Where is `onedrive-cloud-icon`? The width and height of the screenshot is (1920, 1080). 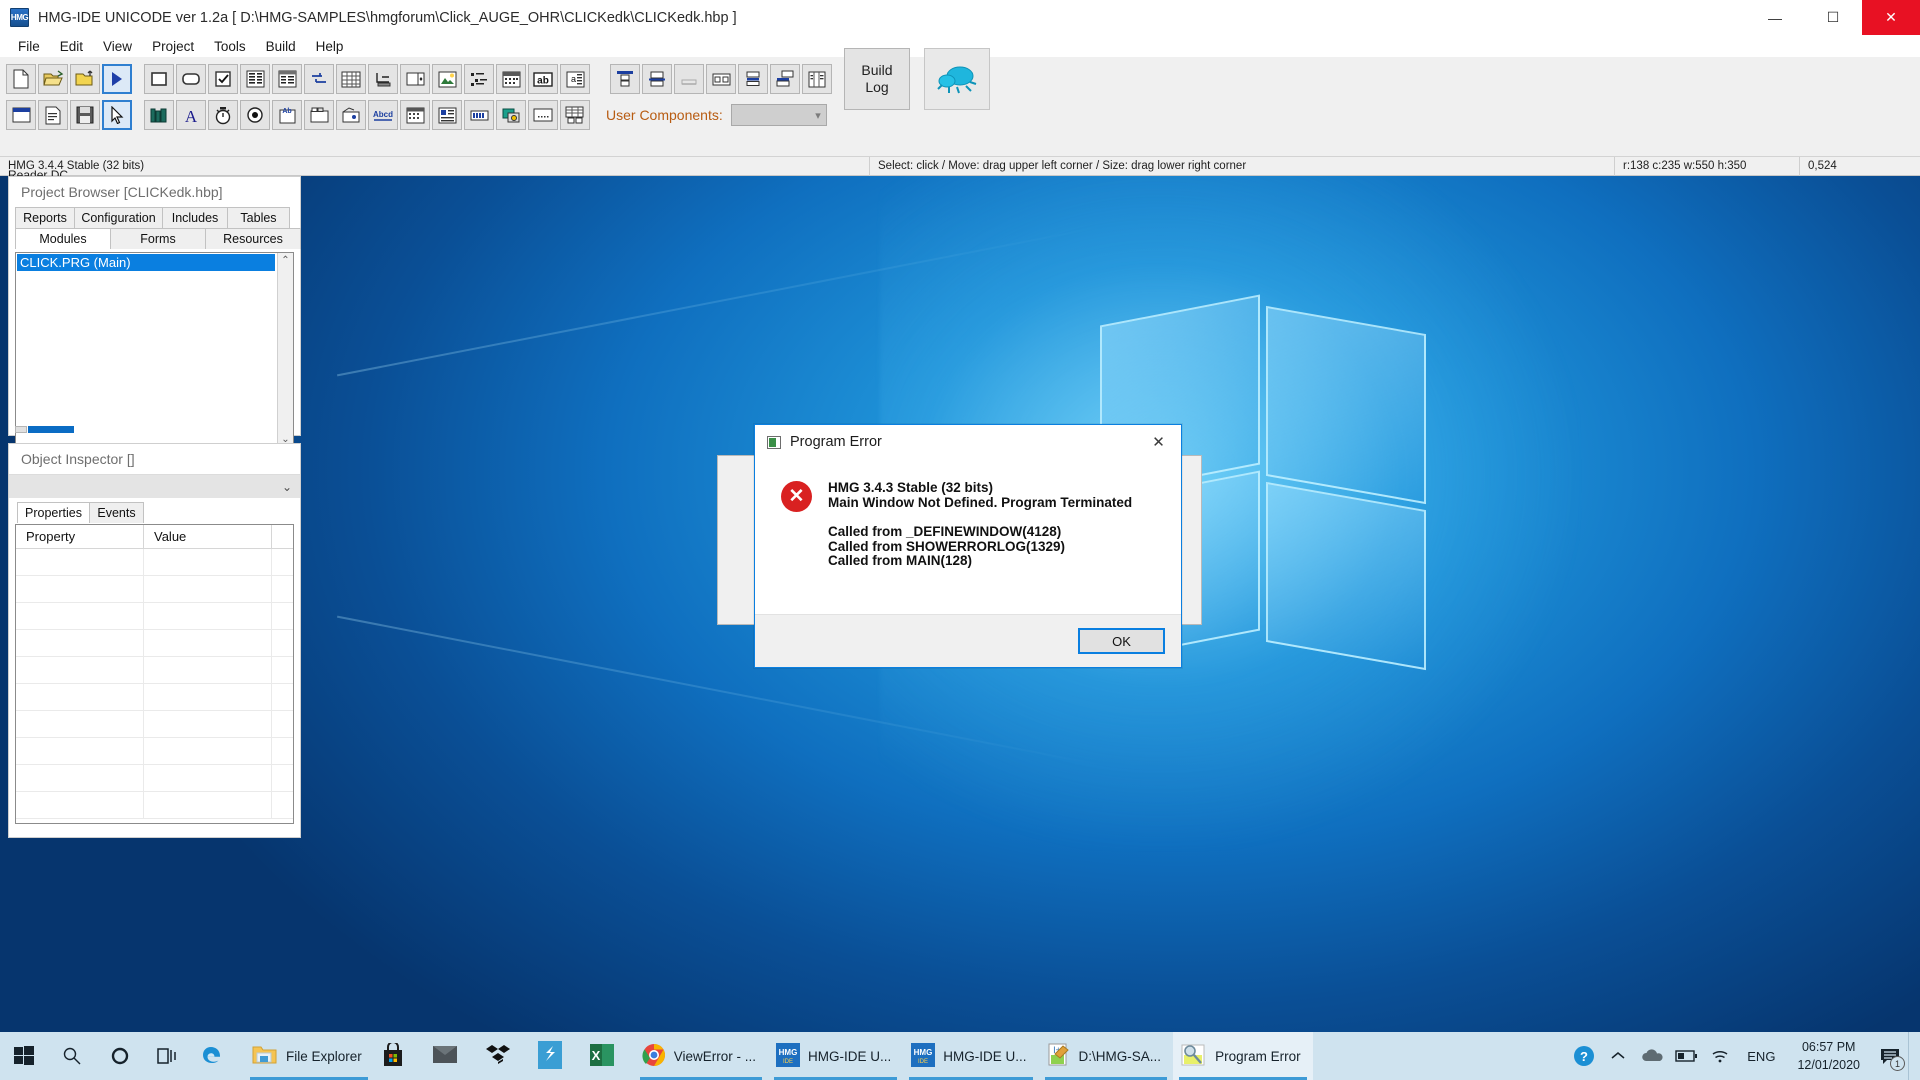 onedrive-cloud-icon is located at coordinates (1652, 1056).